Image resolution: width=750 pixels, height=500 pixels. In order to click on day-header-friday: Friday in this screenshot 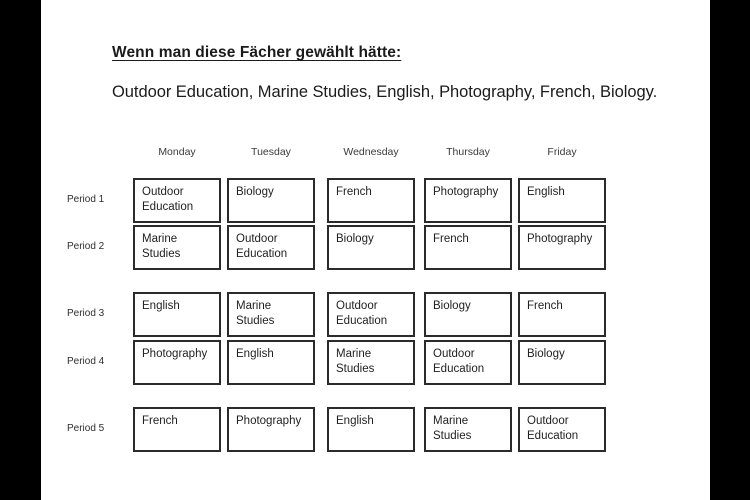, I will do `click(562, 152)`.